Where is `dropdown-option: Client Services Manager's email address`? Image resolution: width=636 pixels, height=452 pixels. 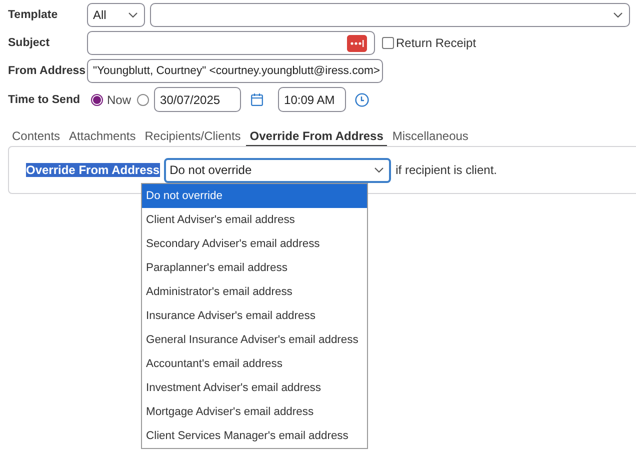
dropdown-option: Client Services Manager's email address is located at coordinates (254, 436).